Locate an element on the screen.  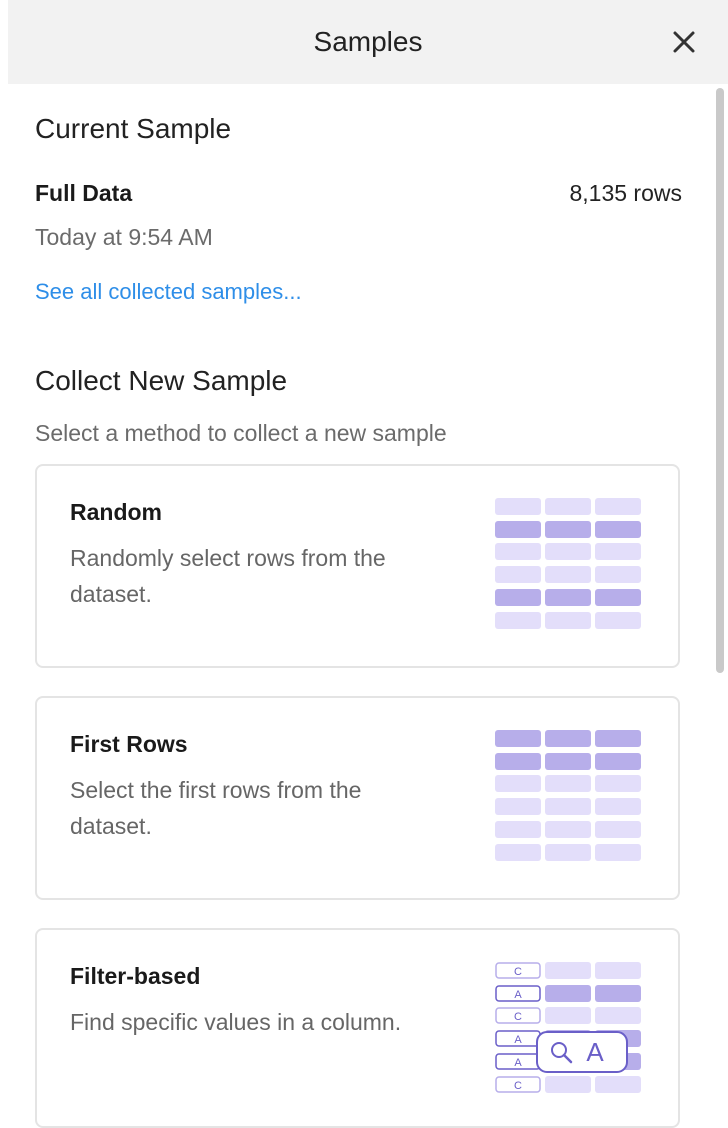
panel-header: Samples is located at coordinates (368, 42).